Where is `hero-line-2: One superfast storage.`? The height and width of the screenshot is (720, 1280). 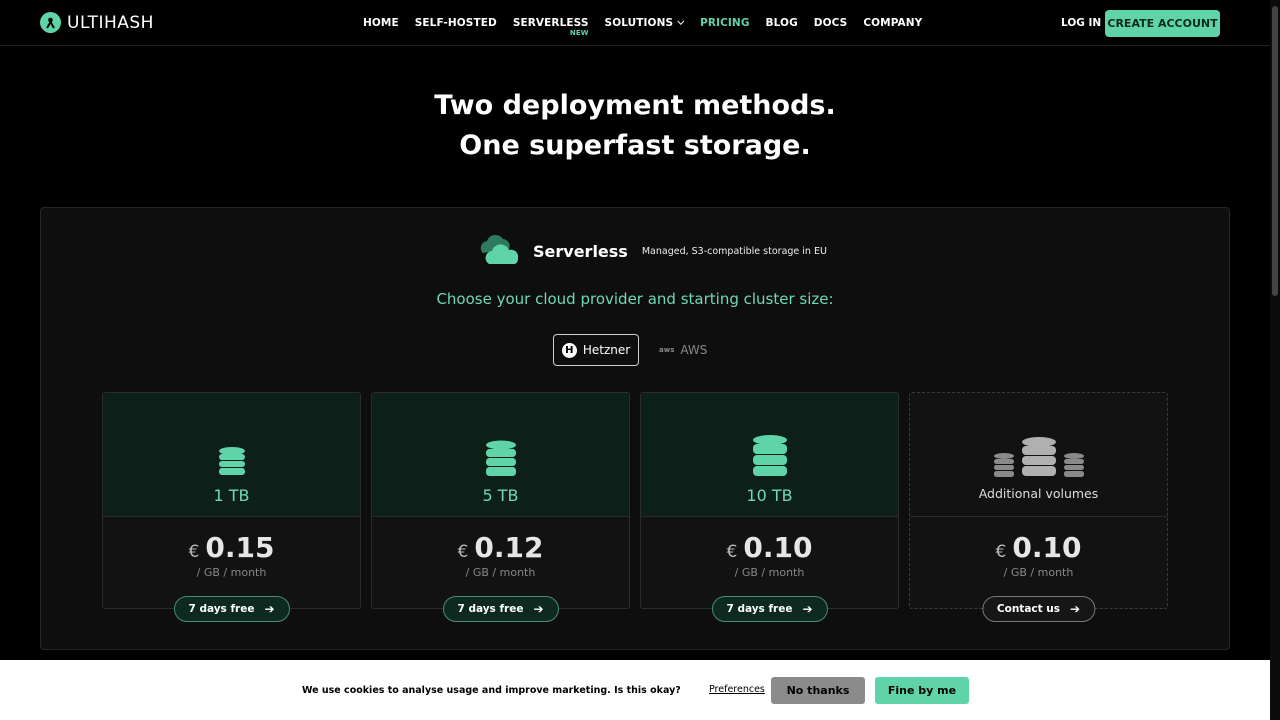 hero-line-2: One superfast storage. is located at coordinates (635, 145).